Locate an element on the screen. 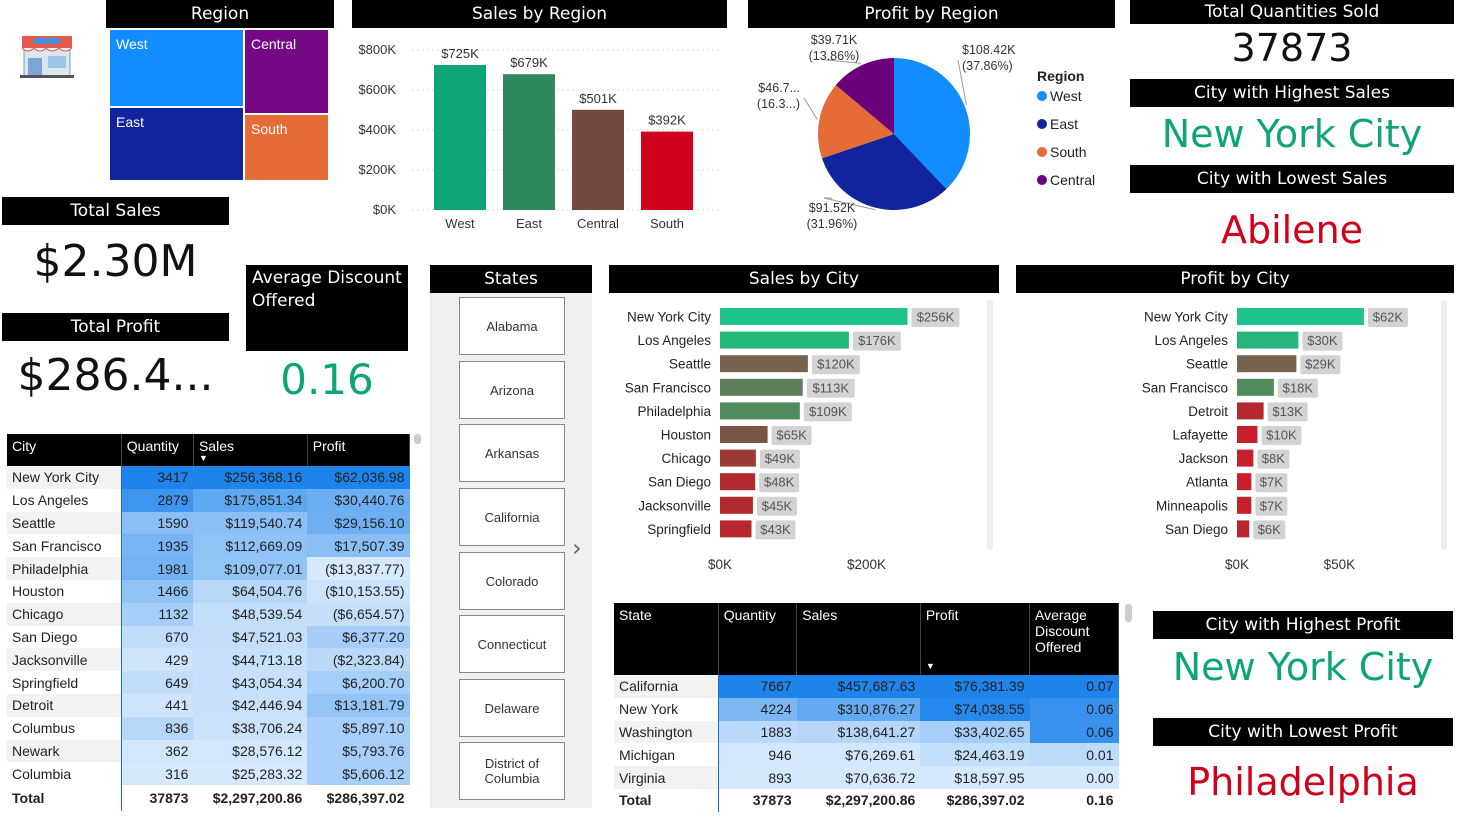 The image size is (1462, 819). value-cell: $25,283.32 is located at coordinates (250, 774).